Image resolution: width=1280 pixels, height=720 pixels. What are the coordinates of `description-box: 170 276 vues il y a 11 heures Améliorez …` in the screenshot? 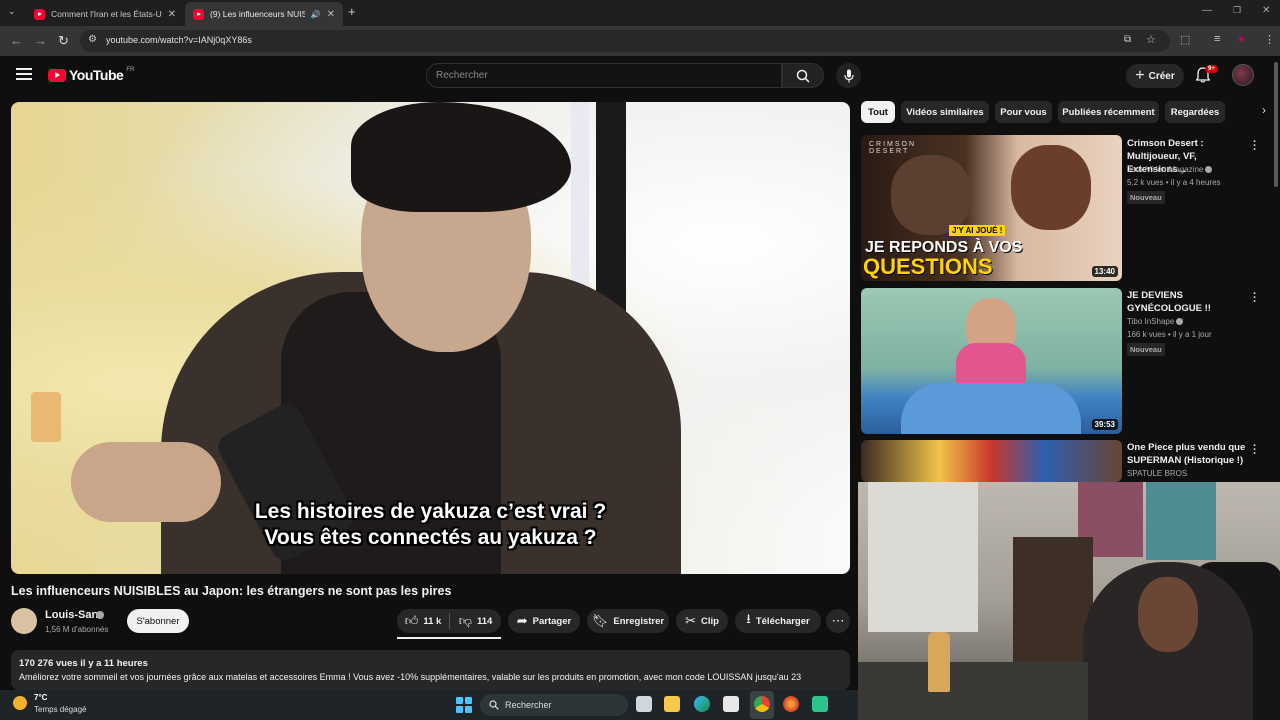 It's located at (430, 670).